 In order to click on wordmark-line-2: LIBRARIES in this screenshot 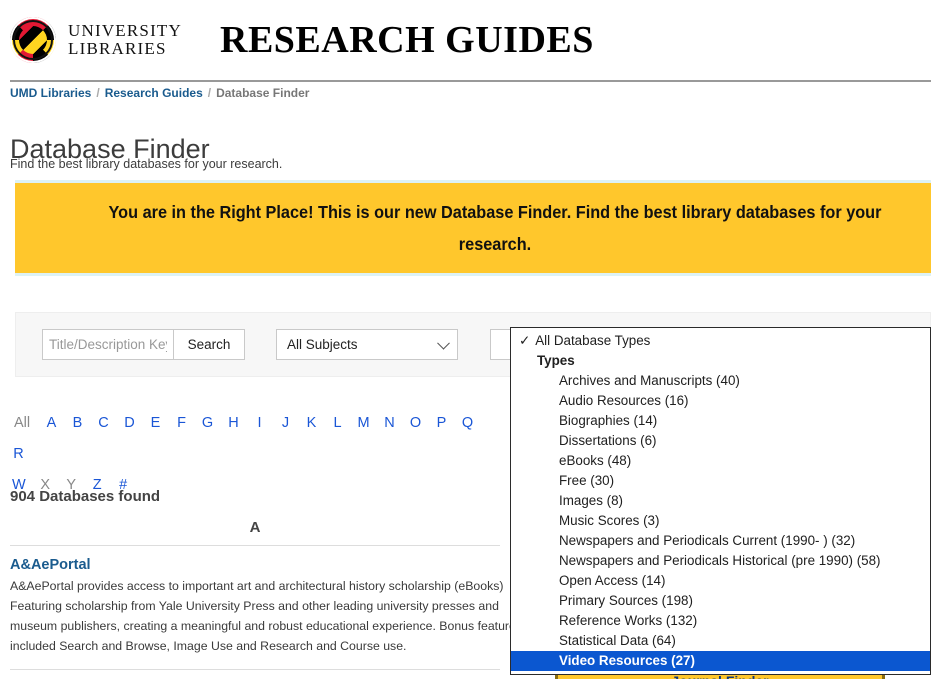, I will do `click(117, 48)`.